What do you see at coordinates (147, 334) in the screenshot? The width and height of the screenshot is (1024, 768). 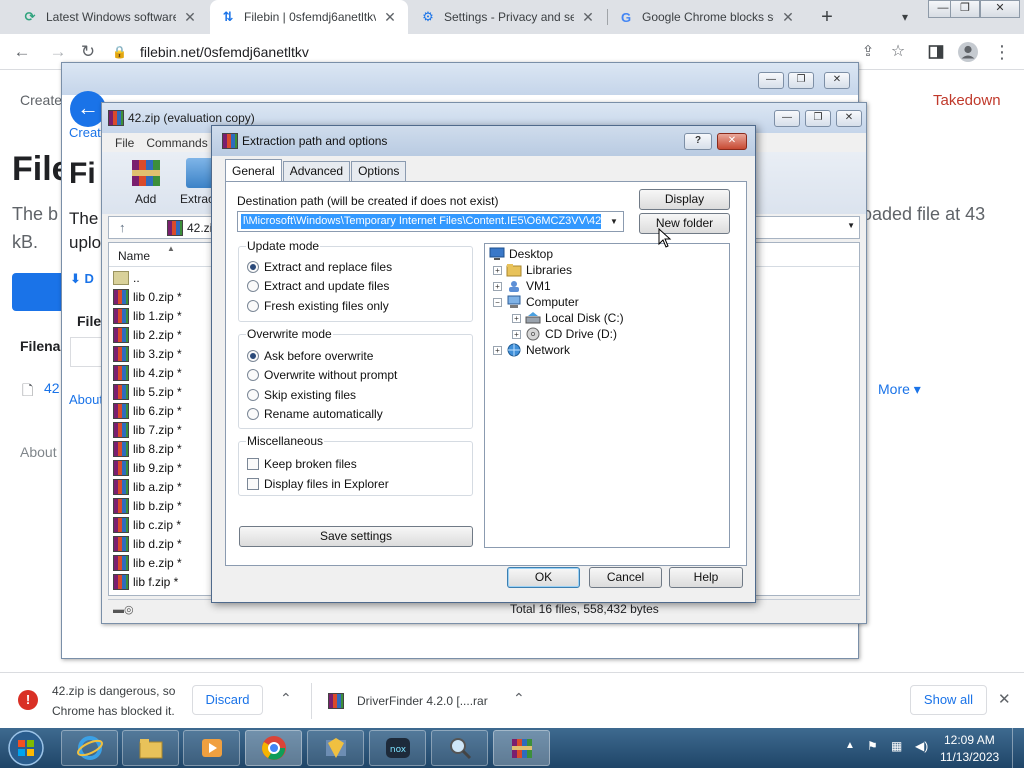 I see `file-row: lib 2.zip *` at bounding box center [147, 334].